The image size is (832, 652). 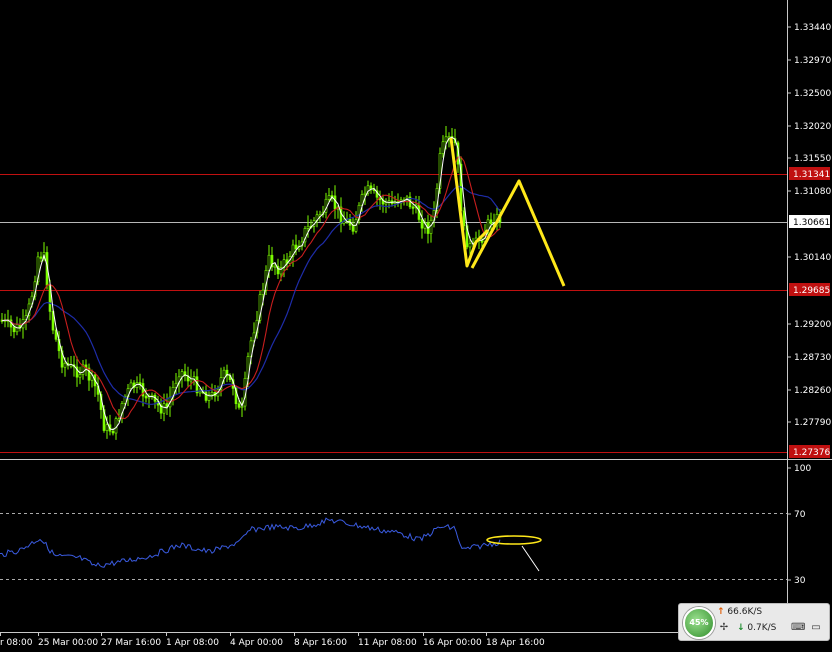 I want to click on svg-text: 1.30661, so click(x=811, y=223).